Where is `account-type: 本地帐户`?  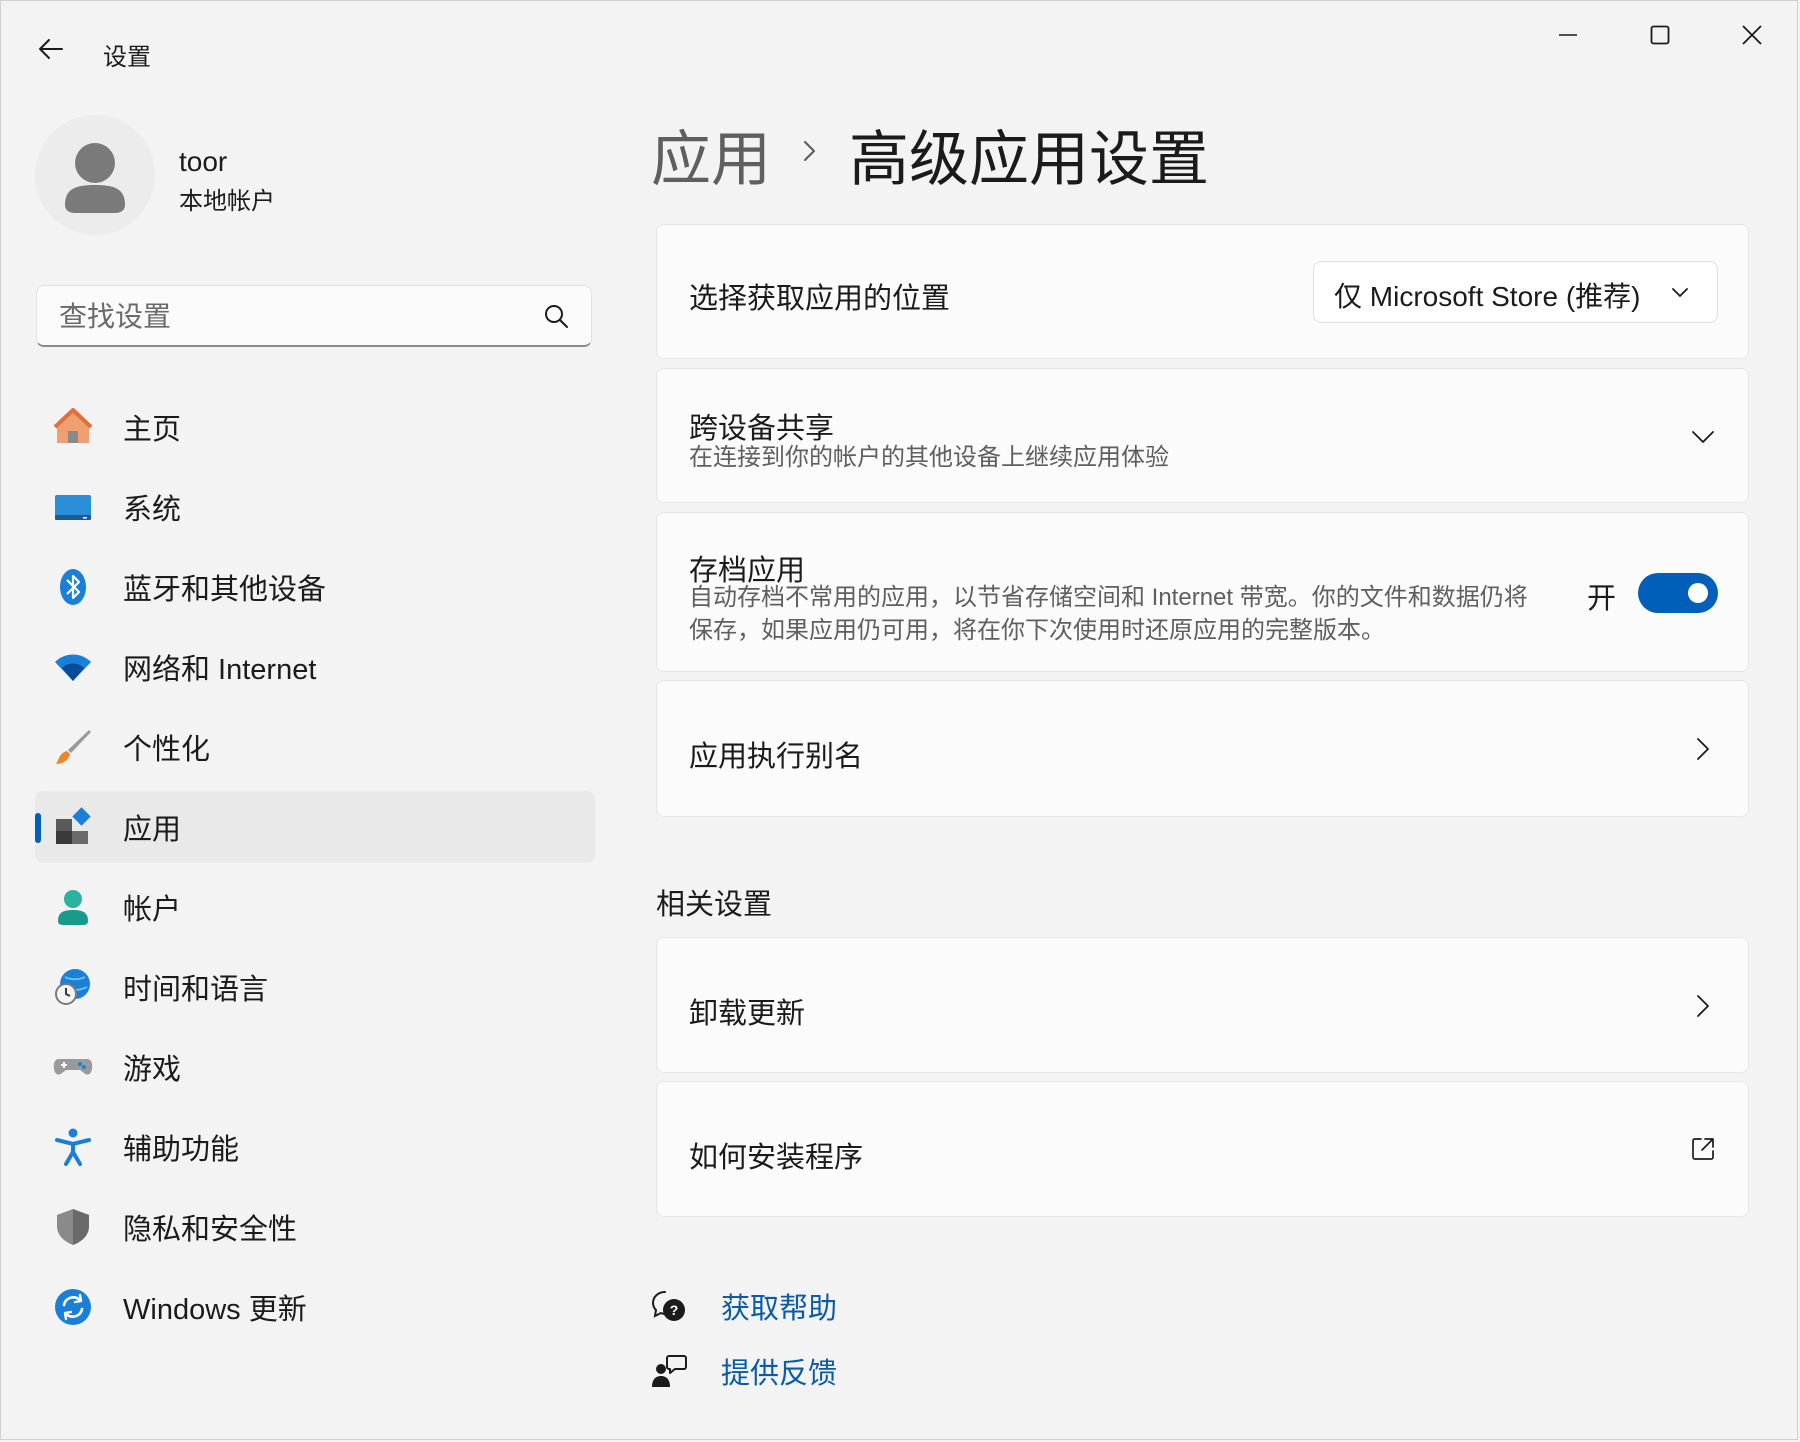
account-type: 本地帐户 is located at coordinates (227, 201).